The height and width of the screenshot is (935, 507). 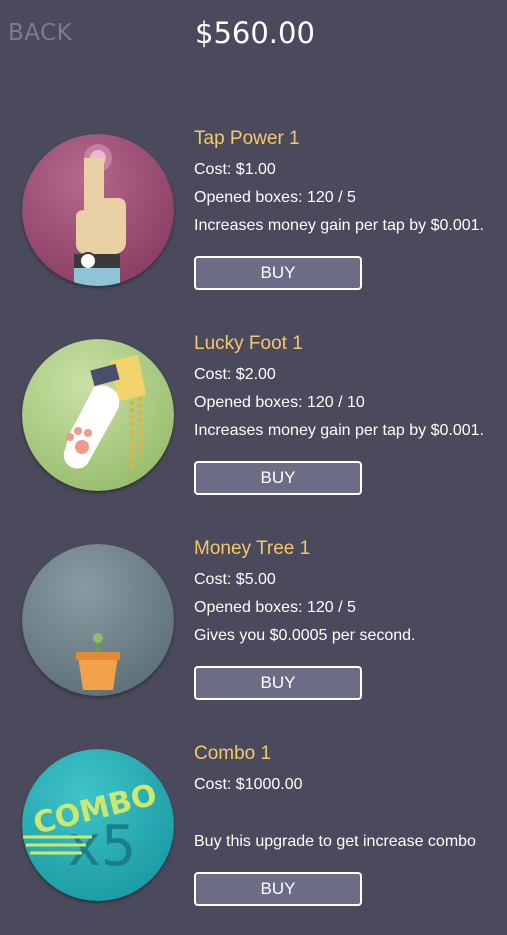 What do you see at coordinates (248, 343) in the screenshot?
I see `item-title: Lucky Foot 1` at bounding box center [248, 343].